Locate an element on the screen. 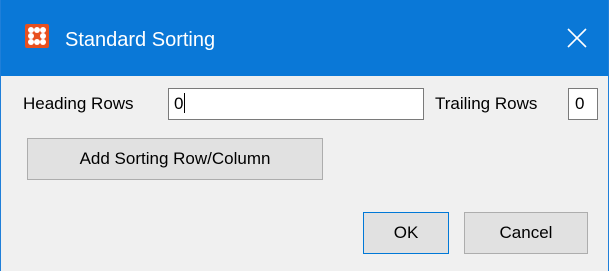  dialog-title: Standard Sorting is located at coordinates (140, 40).